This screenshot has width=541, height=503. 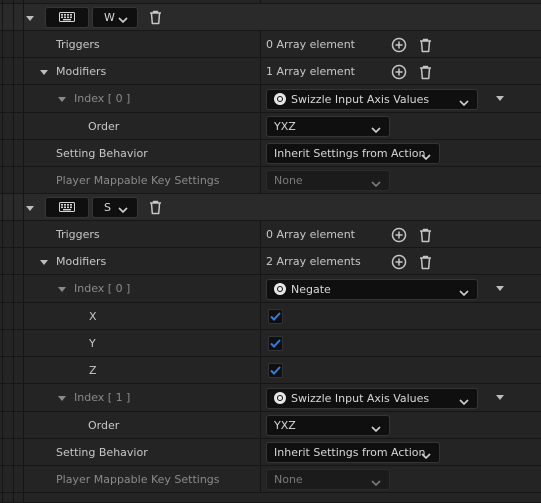 I want to click on key-combo: S, so click(x=115, y=207).